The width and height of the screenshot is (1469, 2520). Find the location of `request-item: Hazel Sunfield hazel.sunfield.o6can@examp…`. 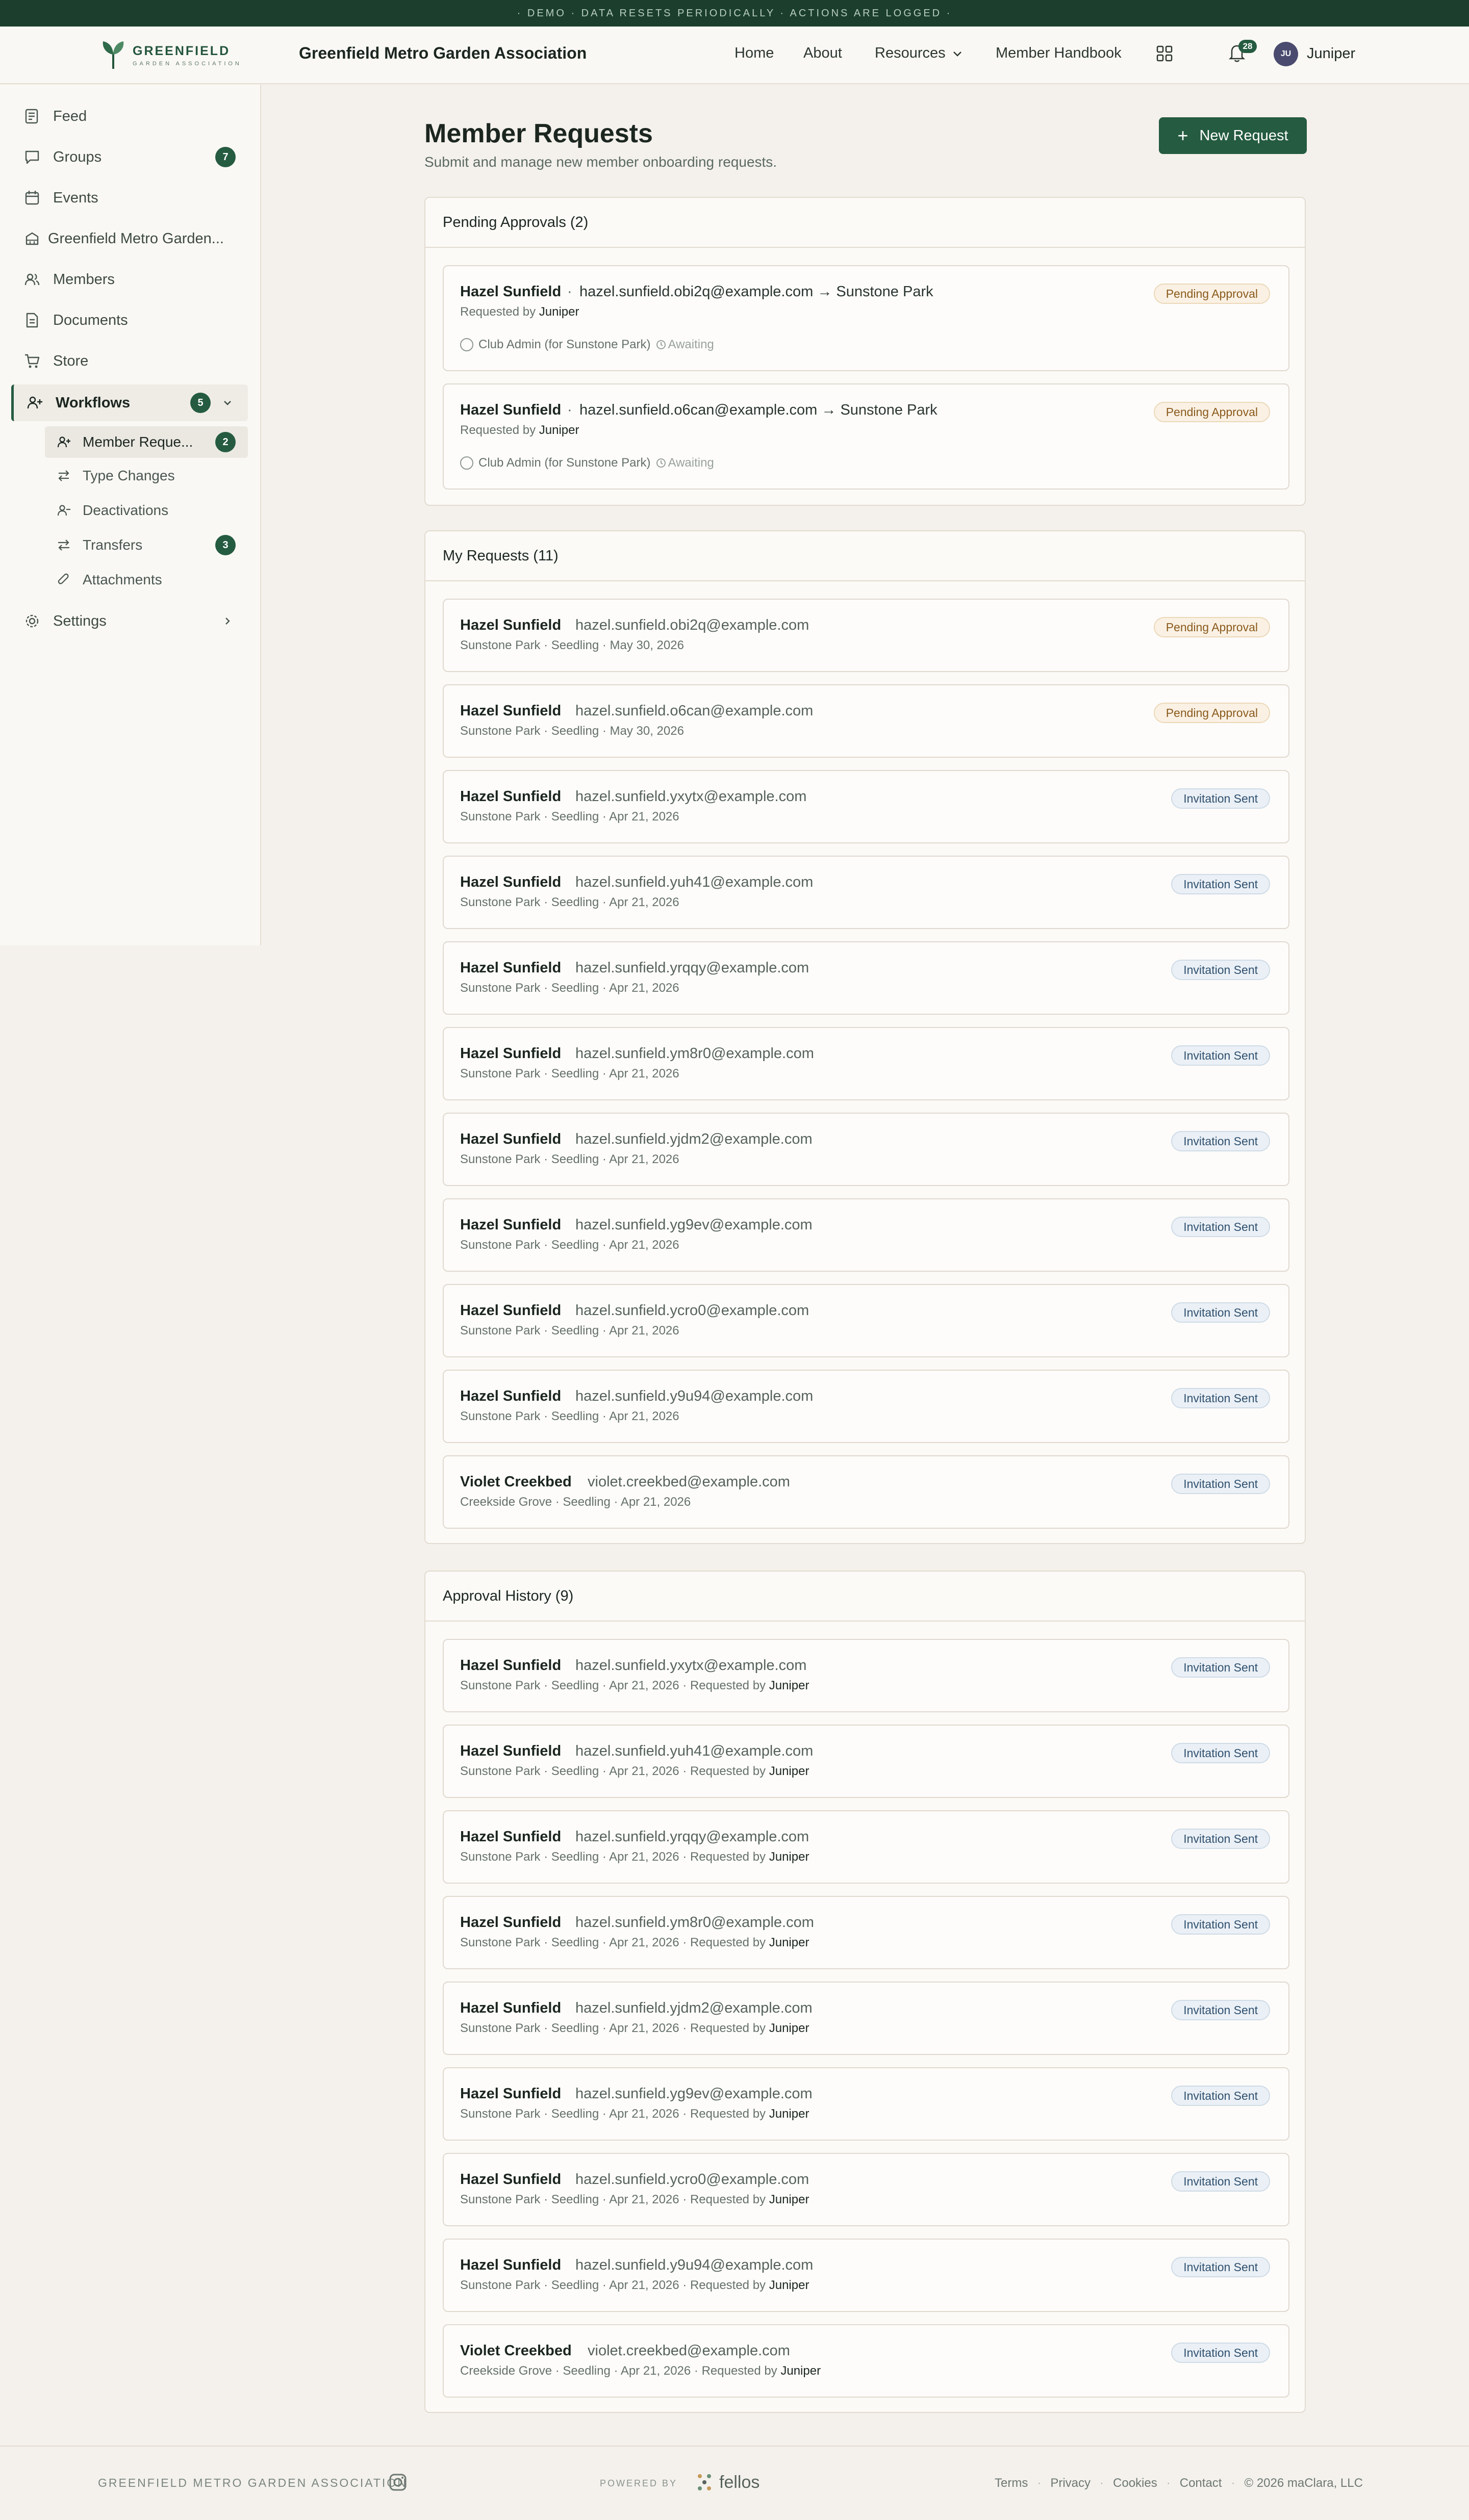

request-item: Hazel Sunfield hazel.sunfield.o6can@examp… is located at coordinates (866, 721).